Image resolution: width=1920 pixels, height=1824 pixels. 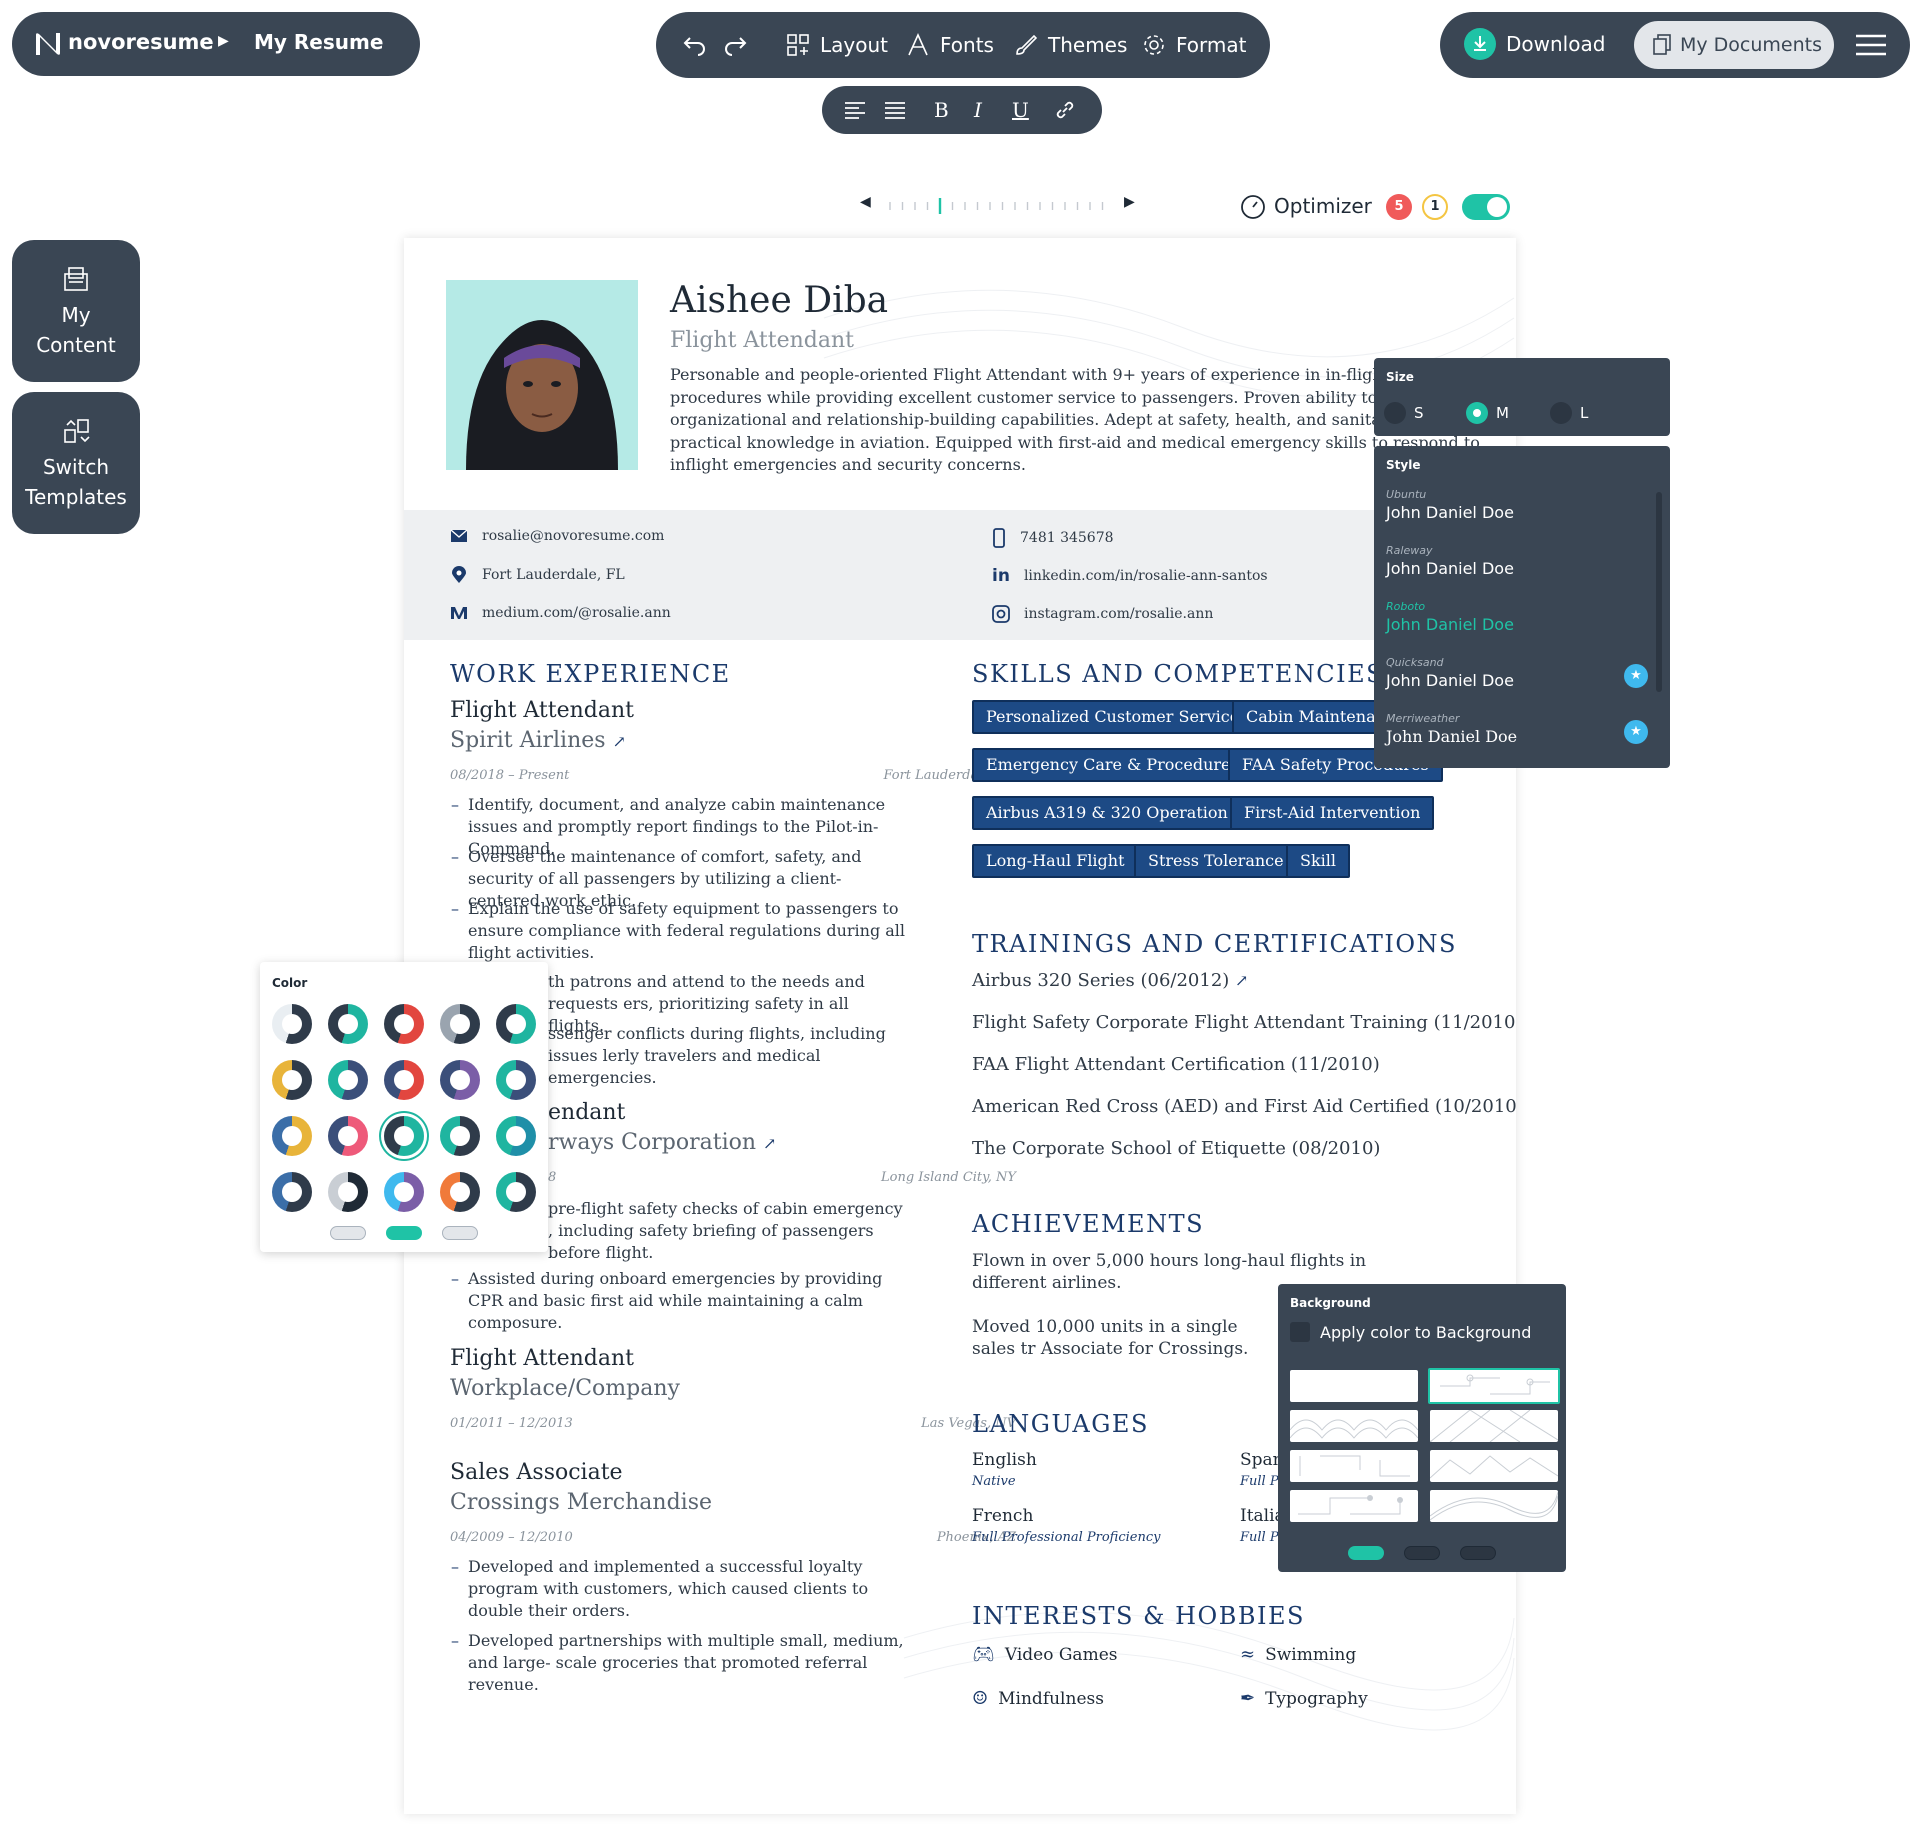 I want to click on skill-tag: Airbus A319 & 320 Operation, so click(x=1107, y=813).